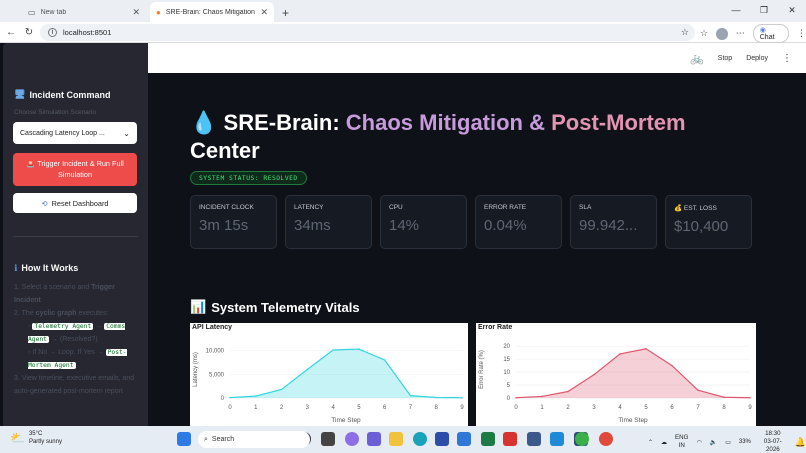 The image size is (806, 453). What do you see at coordinates (328, 439) in the screenshot?
I see `task-view-icon` at bounding box center [328, 439].